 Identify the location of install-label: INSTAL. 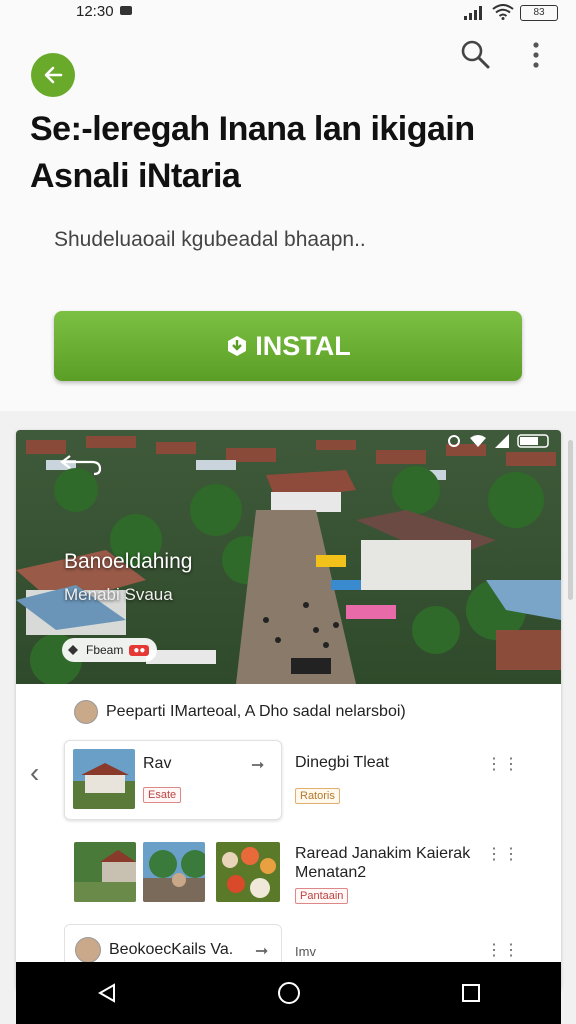
(303, 345).